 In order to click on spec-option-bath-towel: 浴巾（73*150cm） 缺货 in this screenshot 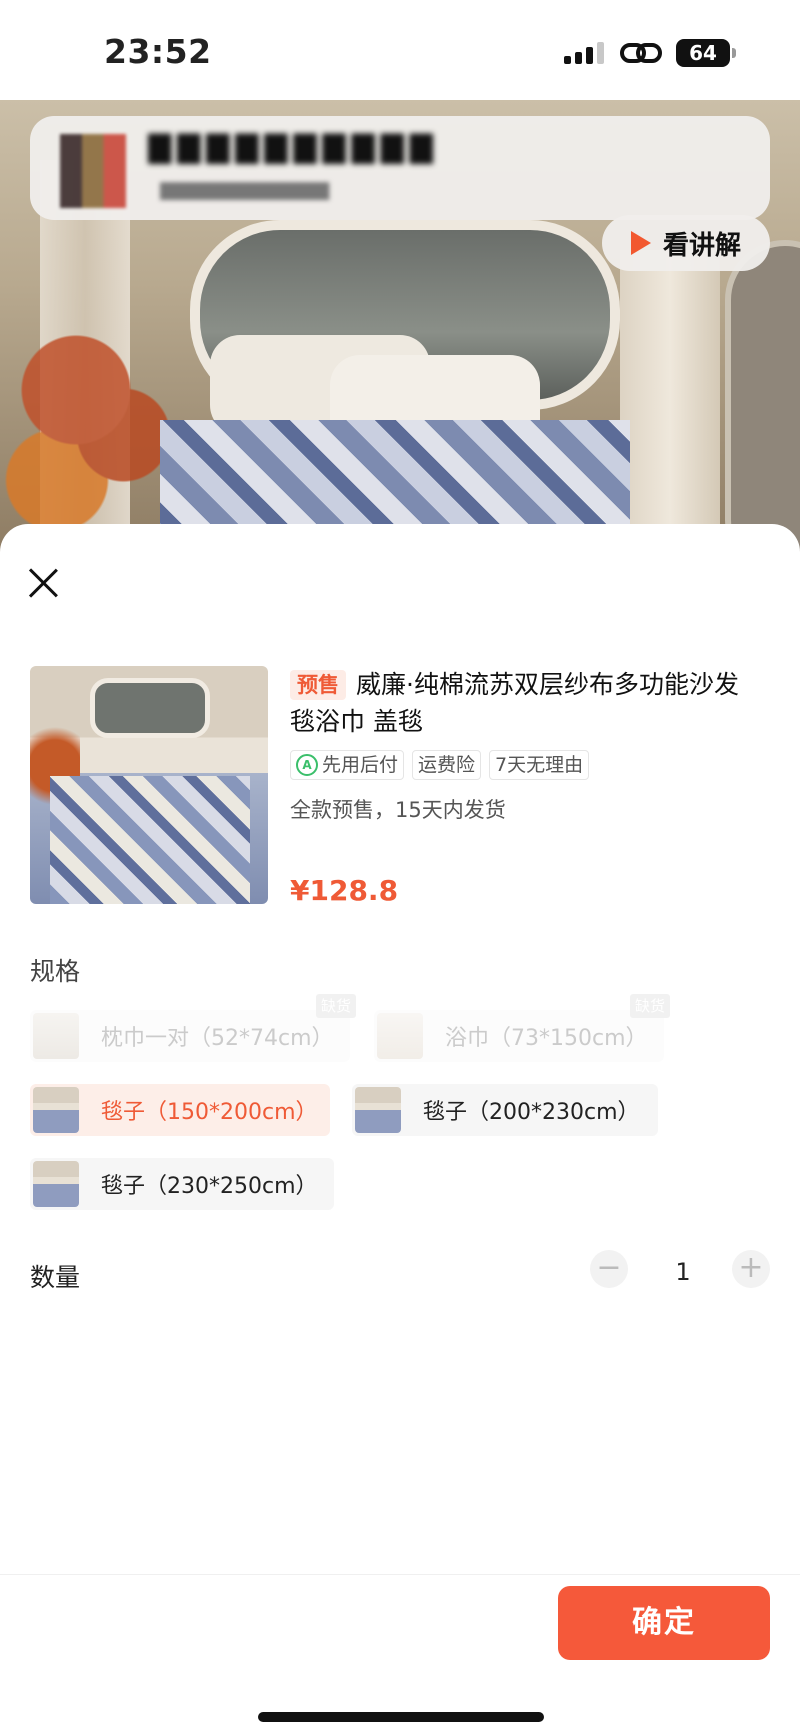, I will do `click(522, 1028)`.